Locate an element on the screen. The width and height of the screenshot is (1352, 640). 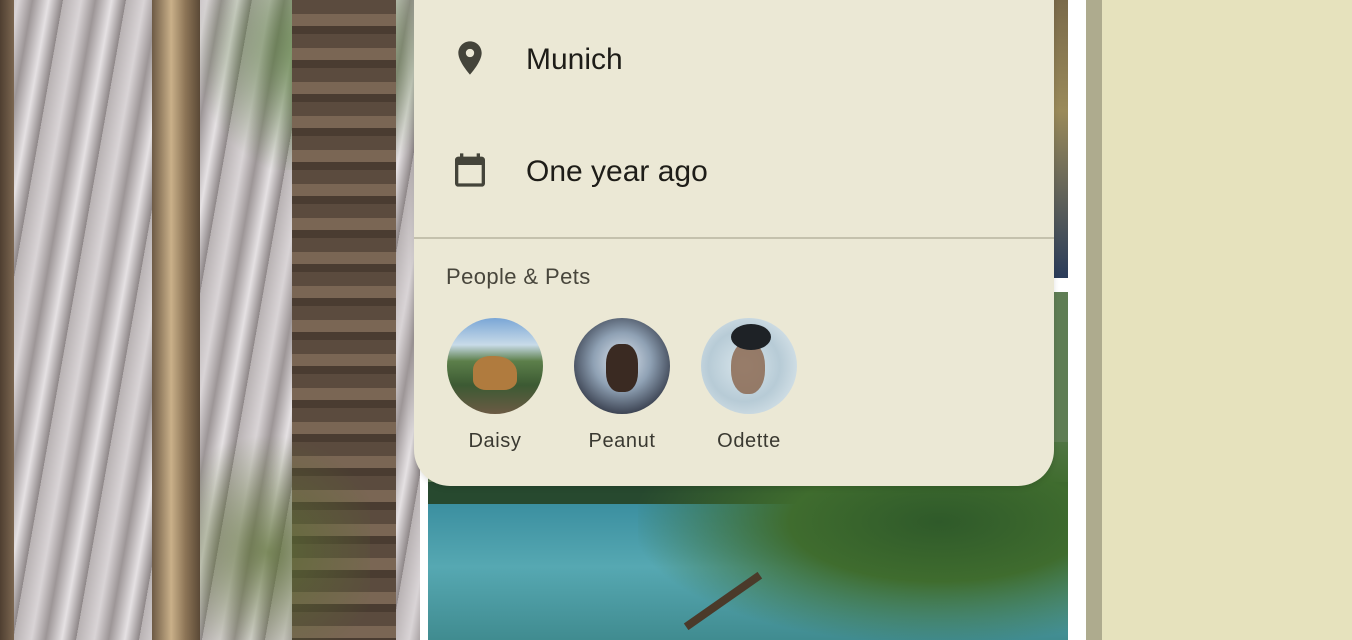
person-chip-odette: Odette is located at coordinates (749, 385).